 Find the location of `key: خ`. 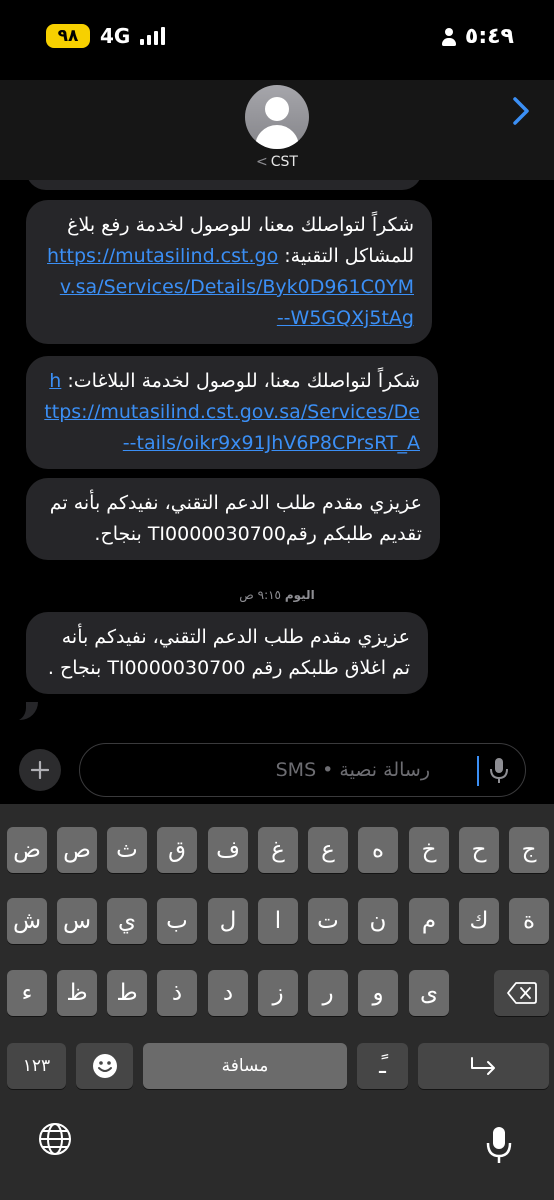

key: خ is located at coordinates (429, 850).